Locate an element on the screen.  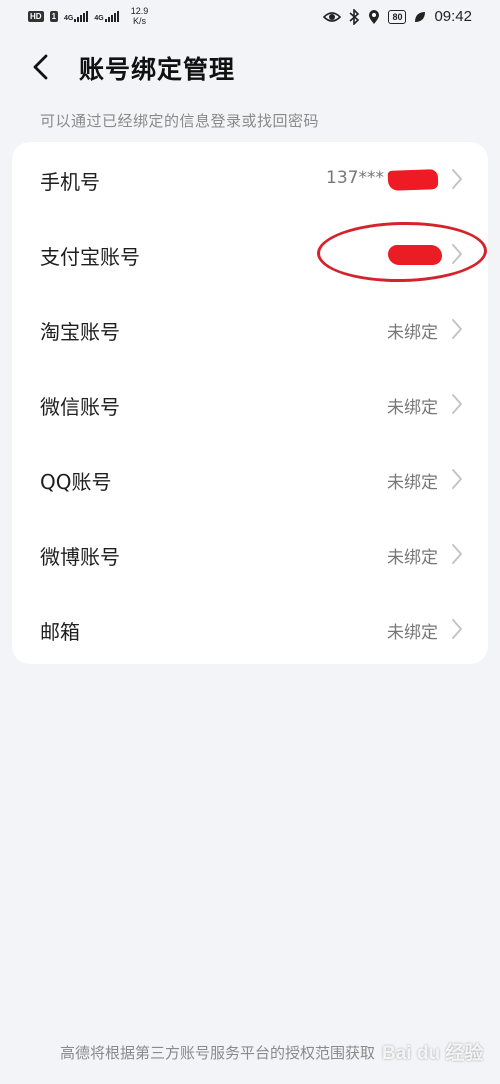
eye-icon is located at coordinates (332, 16).